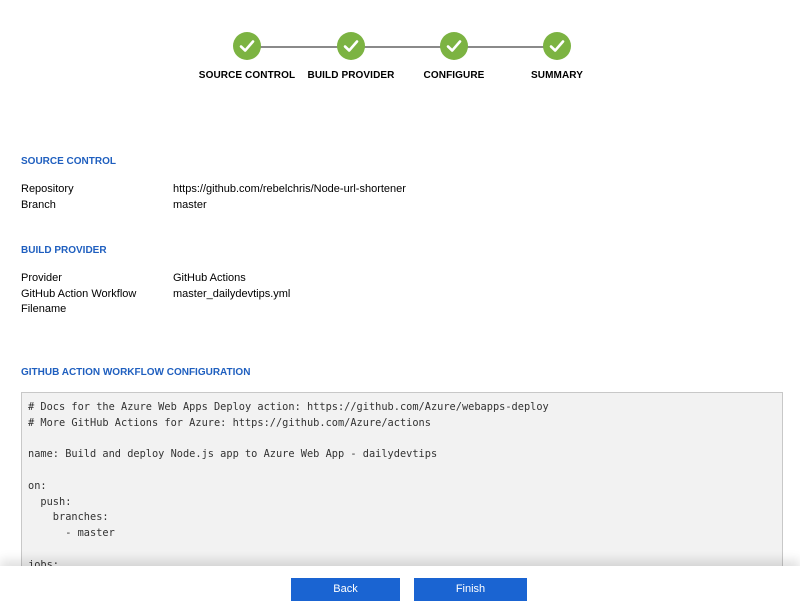 The height and width of the screenshot is (606, 800). I want to click on provider-value: GitHub Actions, so click(209, 278).